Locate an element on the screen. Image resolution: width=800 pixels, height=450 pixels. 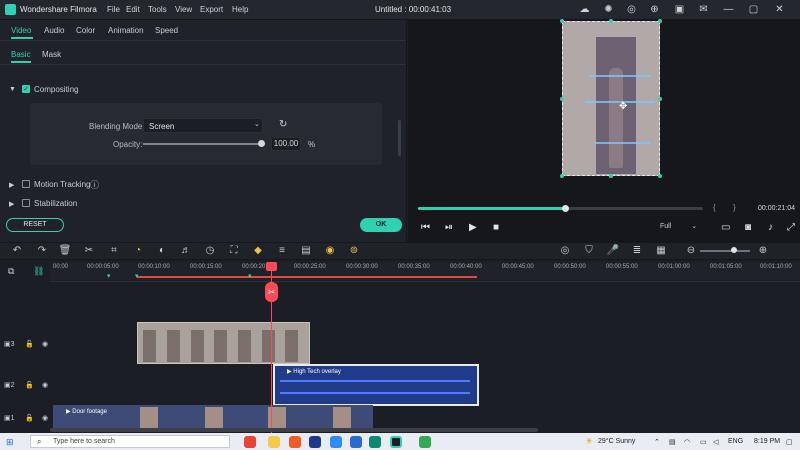
menu-view: View is located at coordinates (183, 9).